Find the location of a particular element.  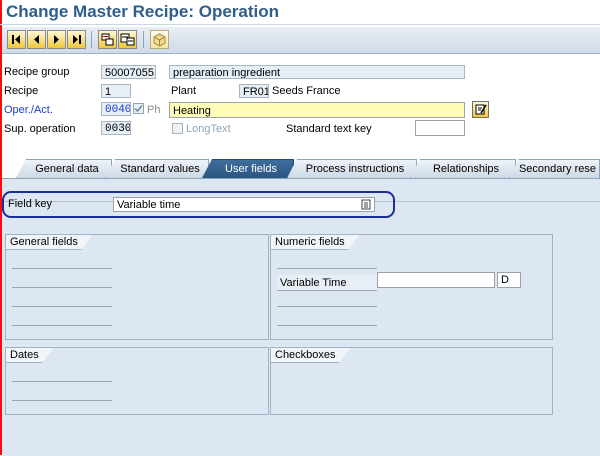

operation-number-field: 0040 is located at coordinates (116, 109).